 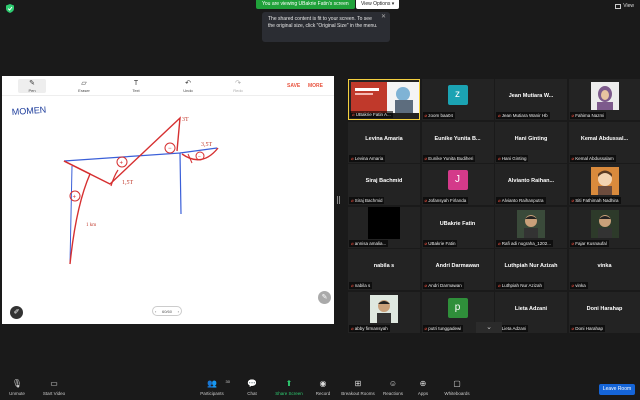 I want to click on unmute-button: 🎙 Unmute, so click(x=17, y=387).